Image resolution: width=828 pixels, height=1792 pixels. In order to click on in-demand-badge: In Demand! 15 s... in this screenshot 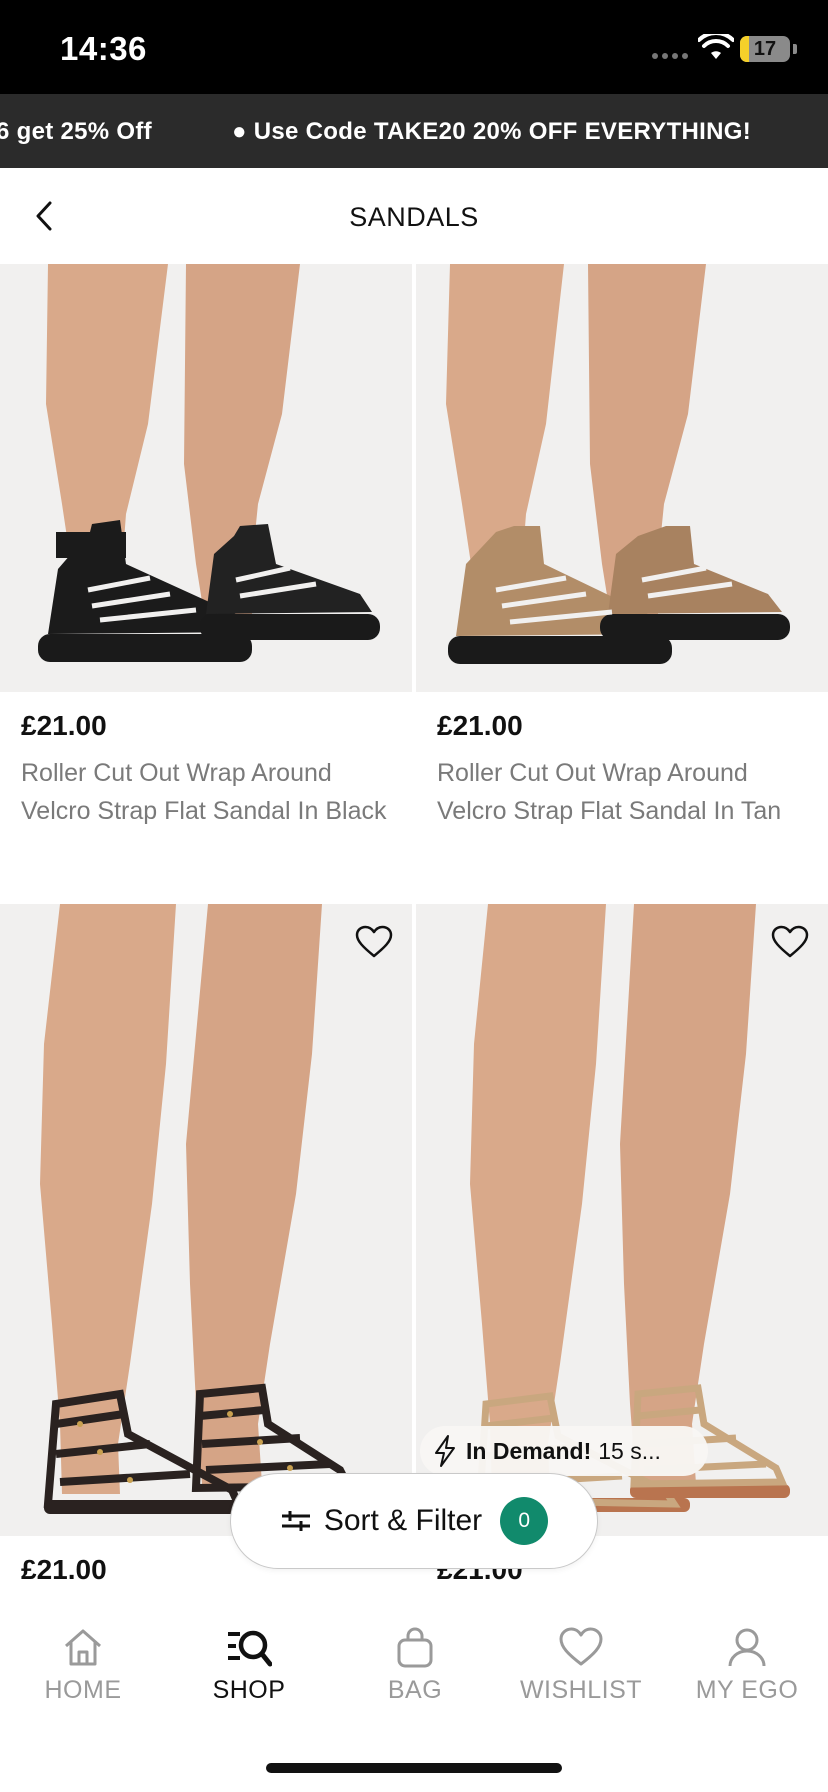, I will do `click(564, 1451)`.